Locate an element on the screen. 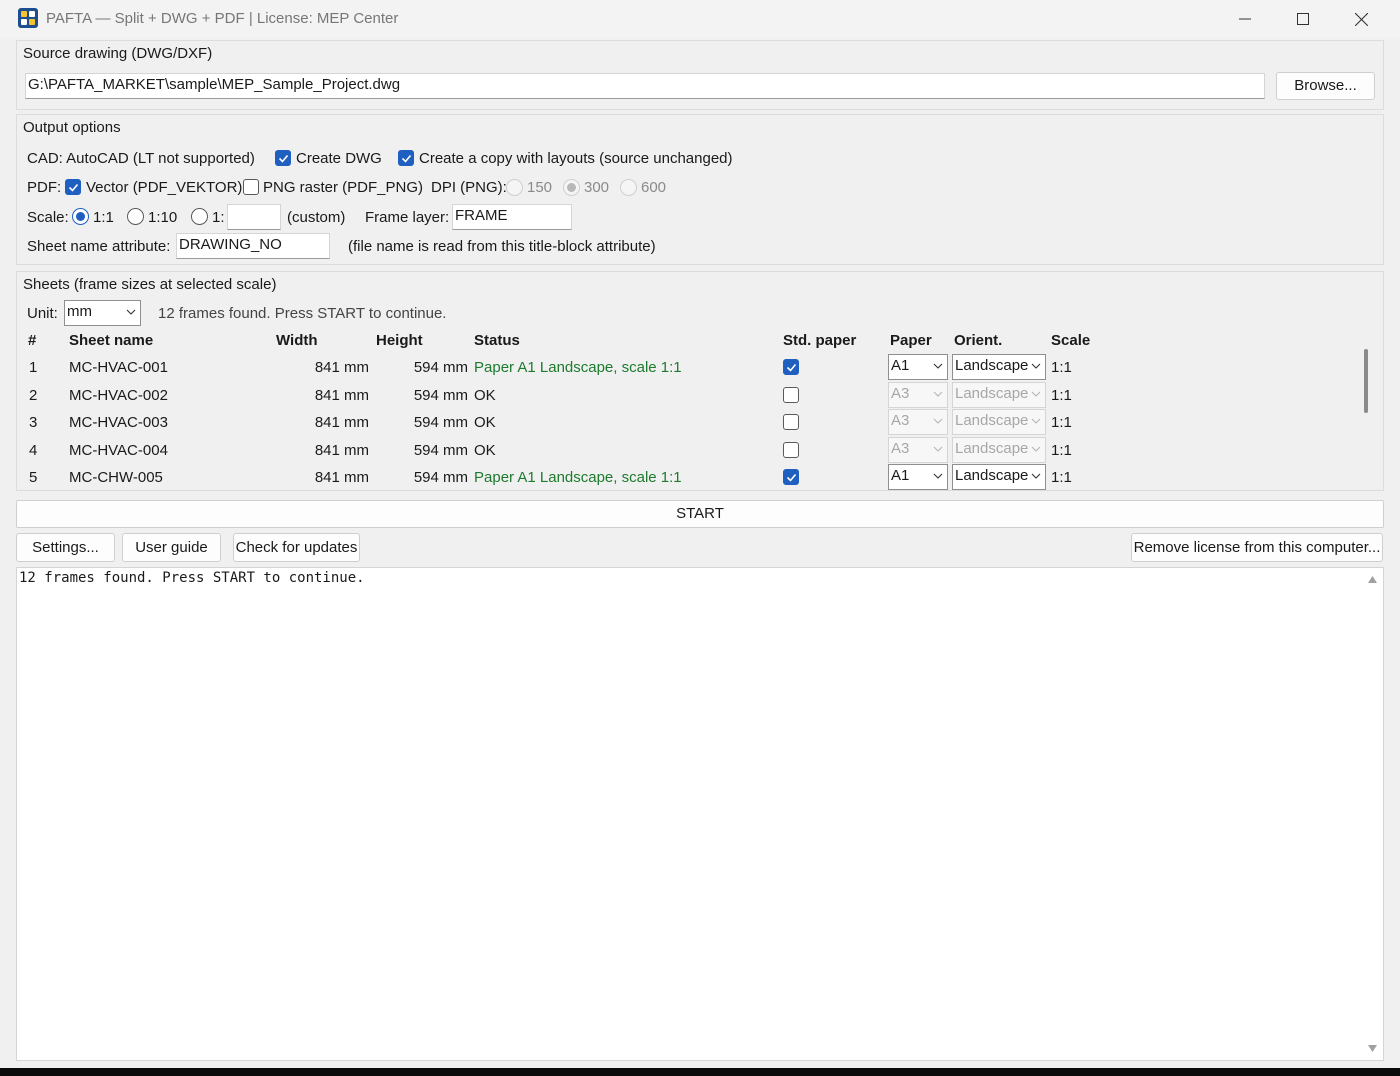 The image size is (1400, 1076). user-guide-button: User guide is located at coordinates (171, 547).